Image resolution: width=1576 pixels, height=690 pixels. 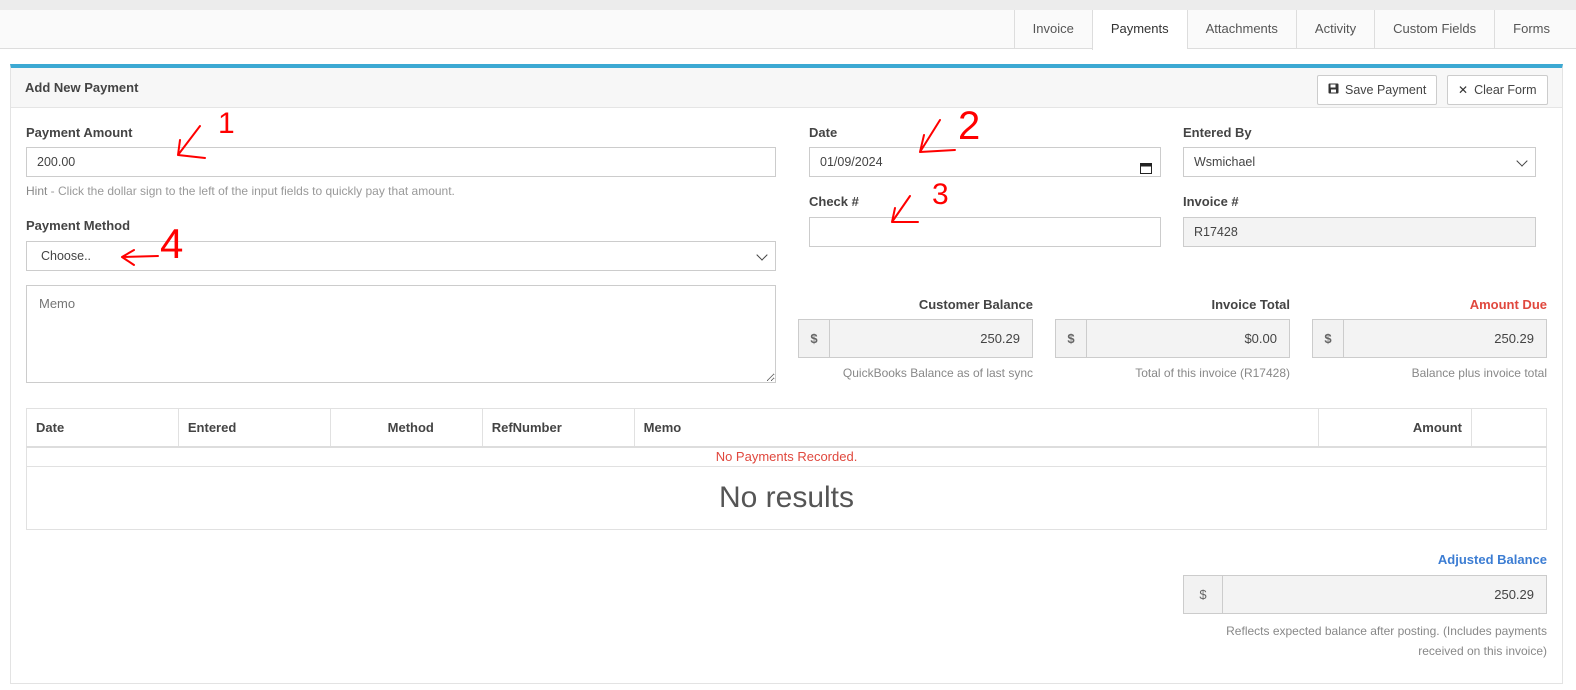 I want to click on panel-title: Add New Payment, so click(x=82, y=87).